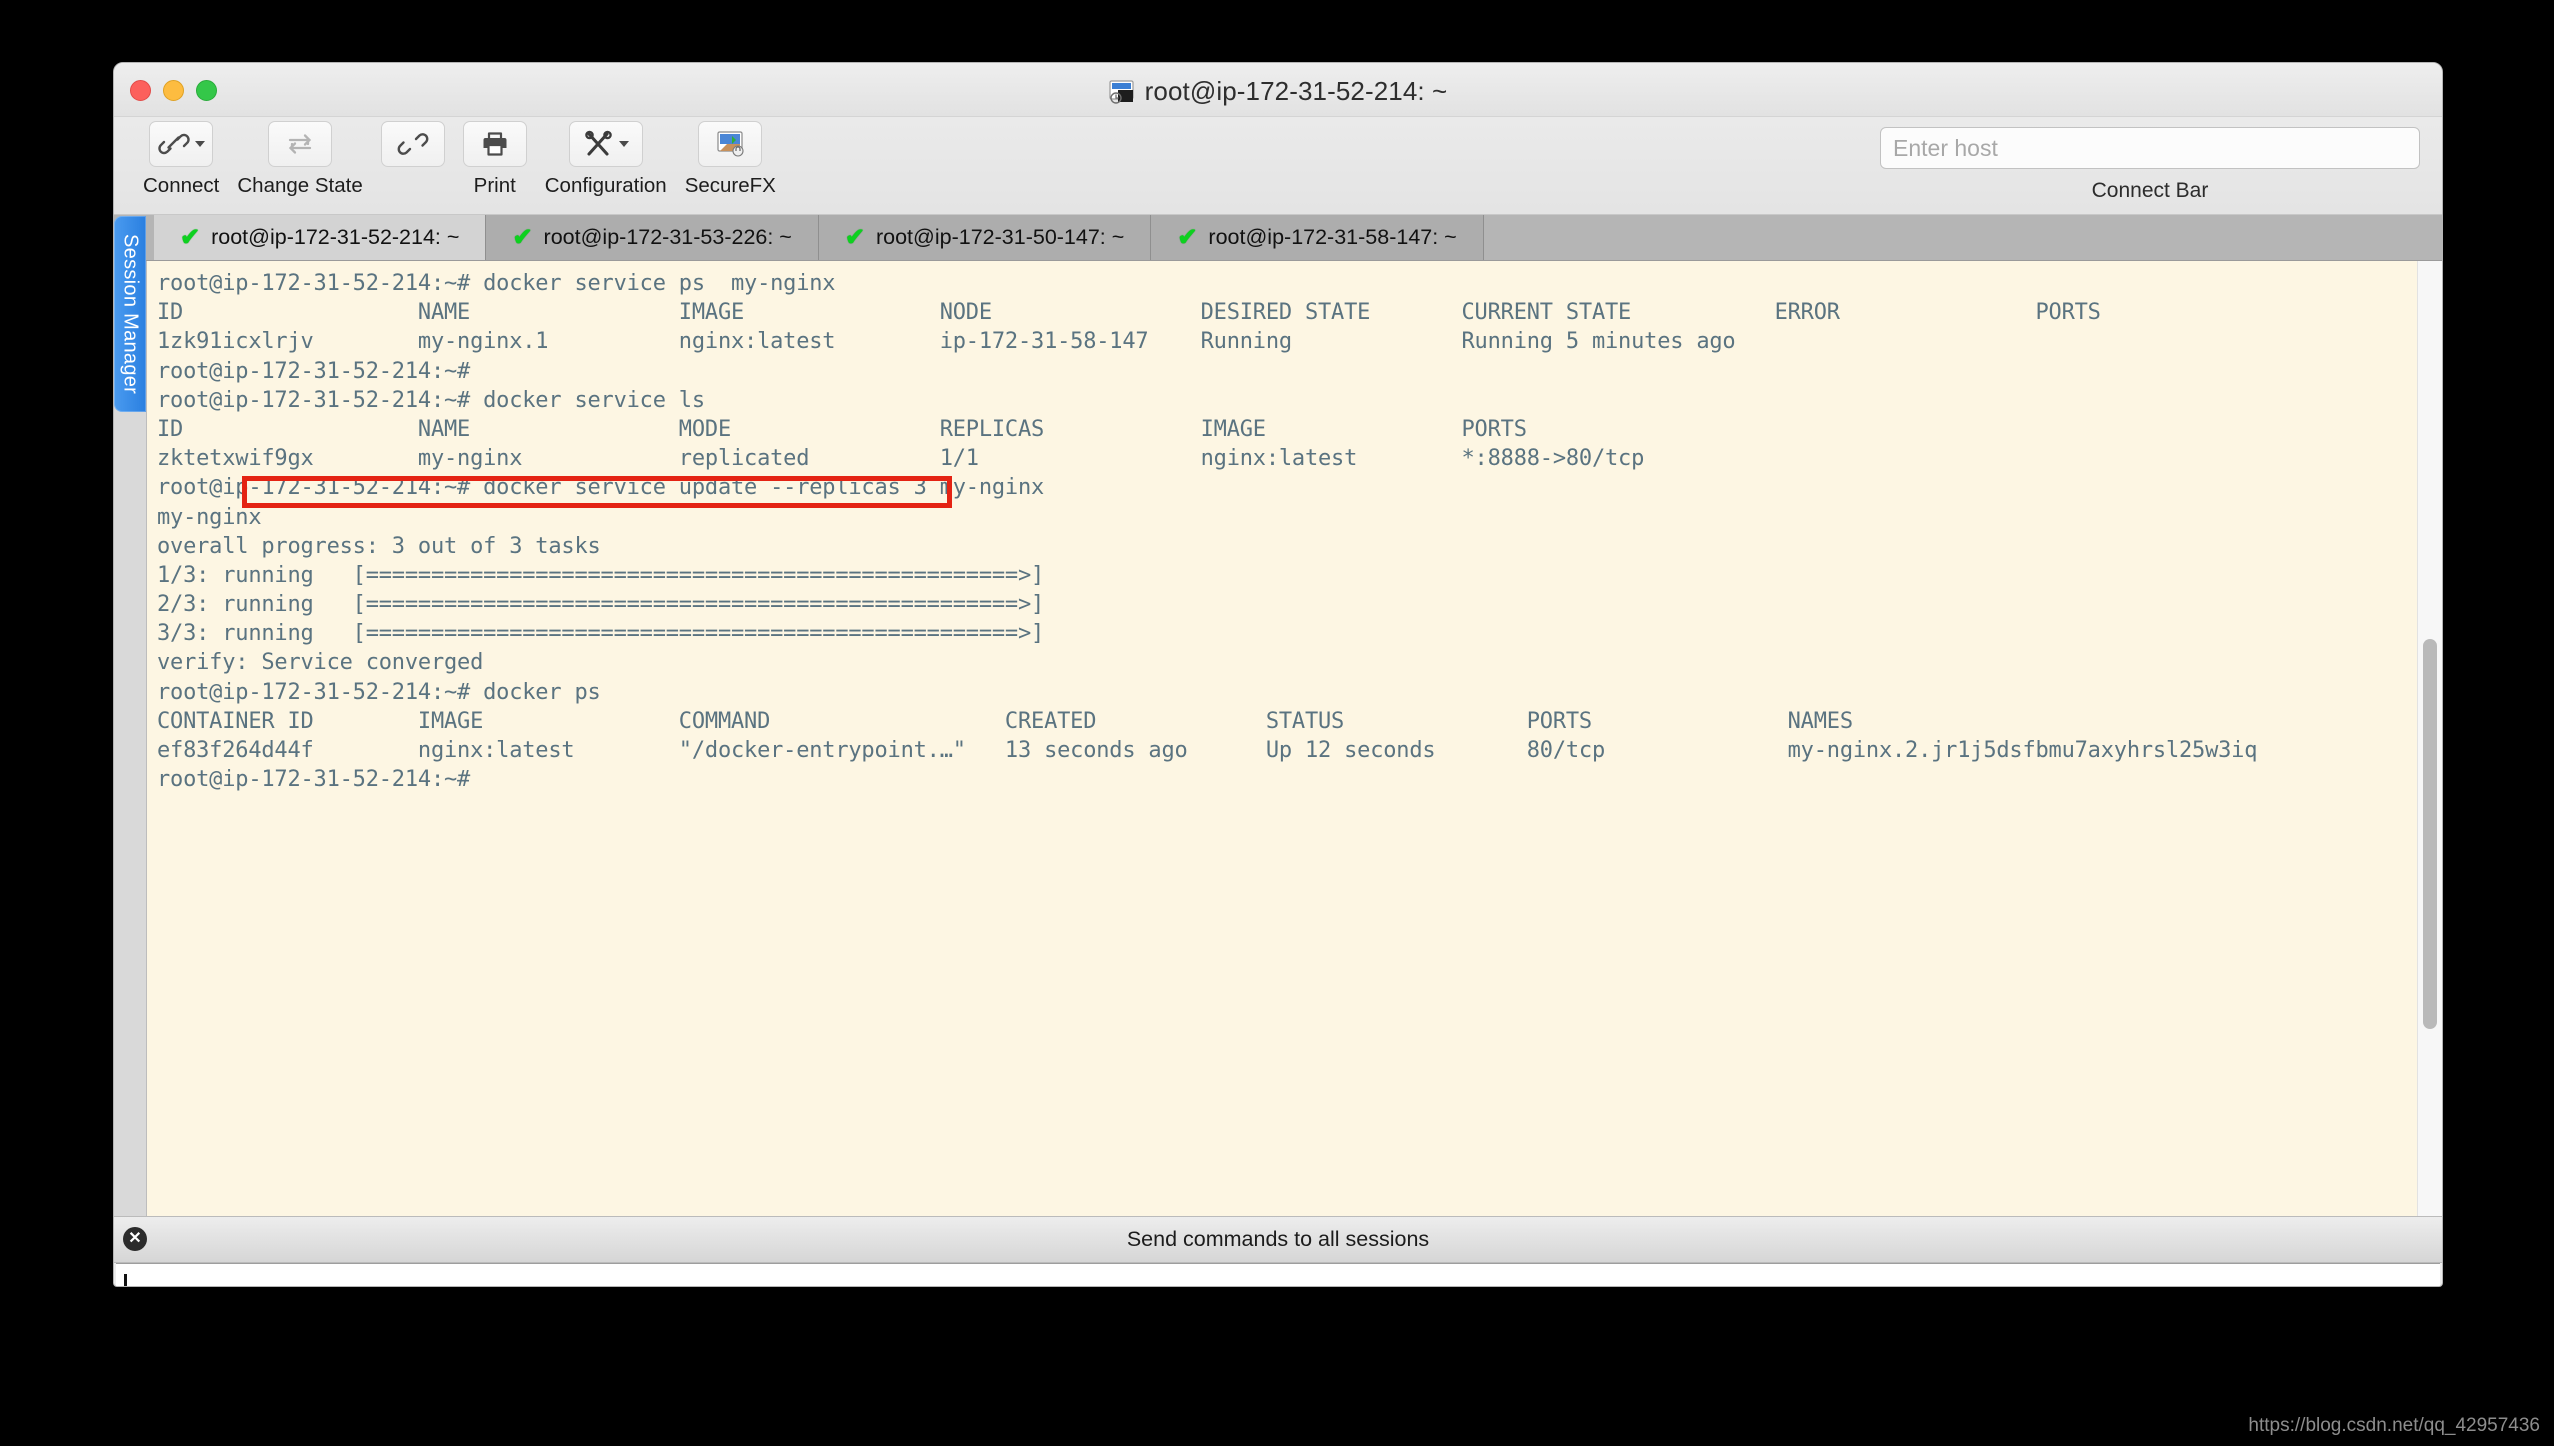 The image size is (2554, 1446). I want to click on printer-icon, so click(495, 144).